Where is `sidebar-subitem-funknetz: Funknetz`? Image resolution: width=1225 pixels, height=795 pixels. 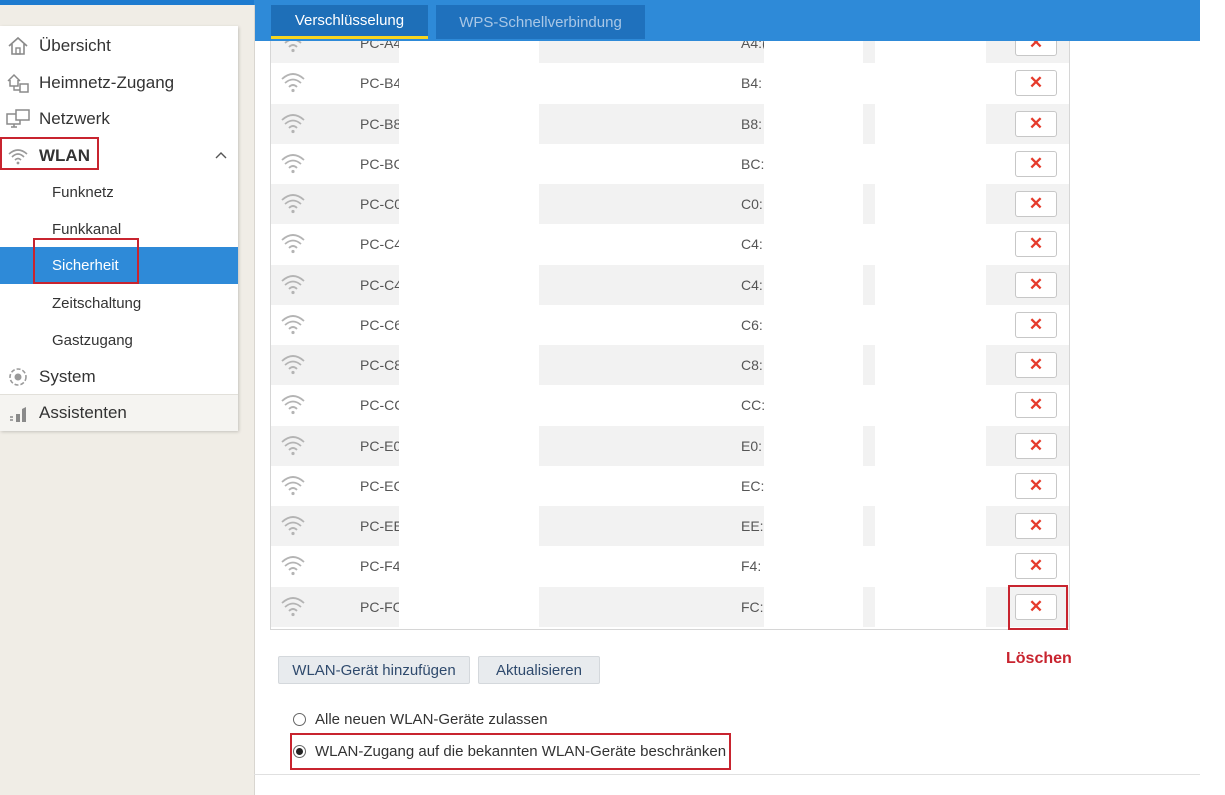
sidebar-subitem-funknetz: Funknetz is located at coordinates (119, 192).